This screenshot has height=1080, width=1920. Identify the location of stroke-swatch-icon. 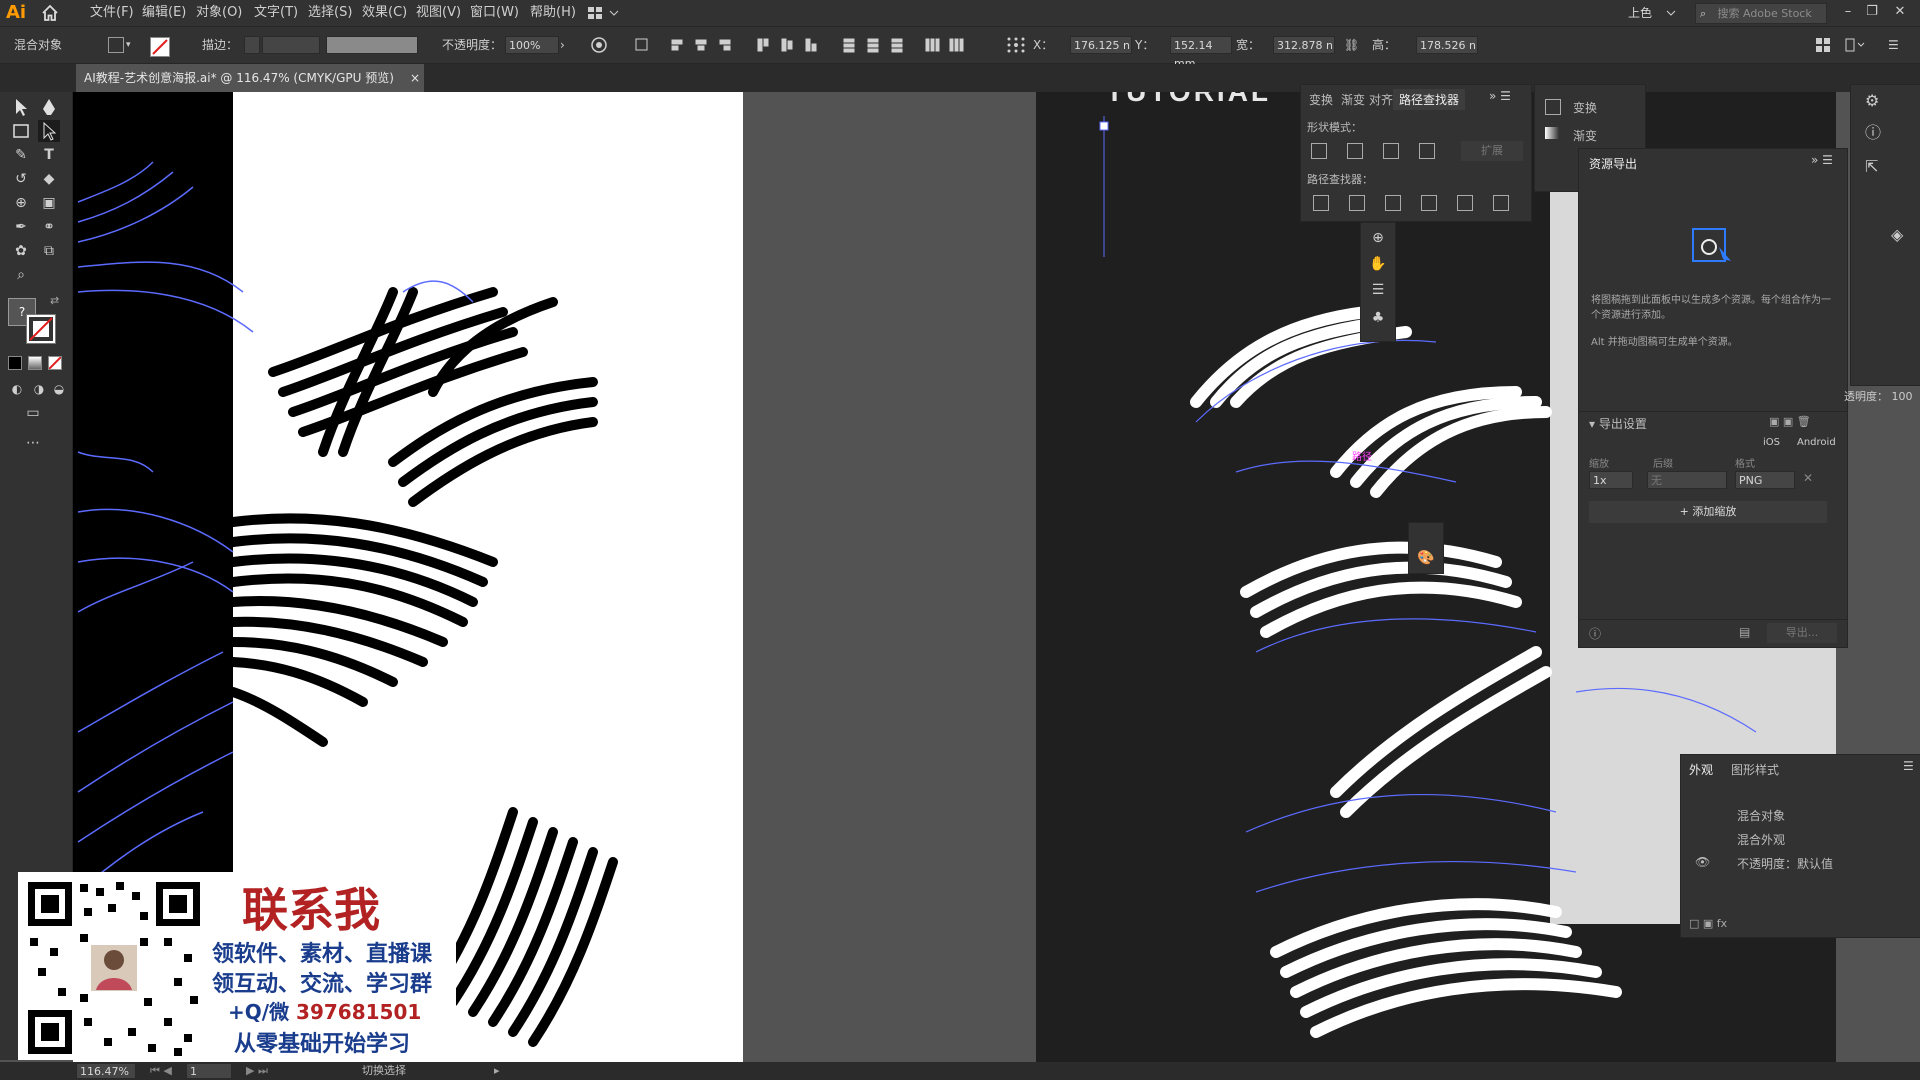
(160, 47).